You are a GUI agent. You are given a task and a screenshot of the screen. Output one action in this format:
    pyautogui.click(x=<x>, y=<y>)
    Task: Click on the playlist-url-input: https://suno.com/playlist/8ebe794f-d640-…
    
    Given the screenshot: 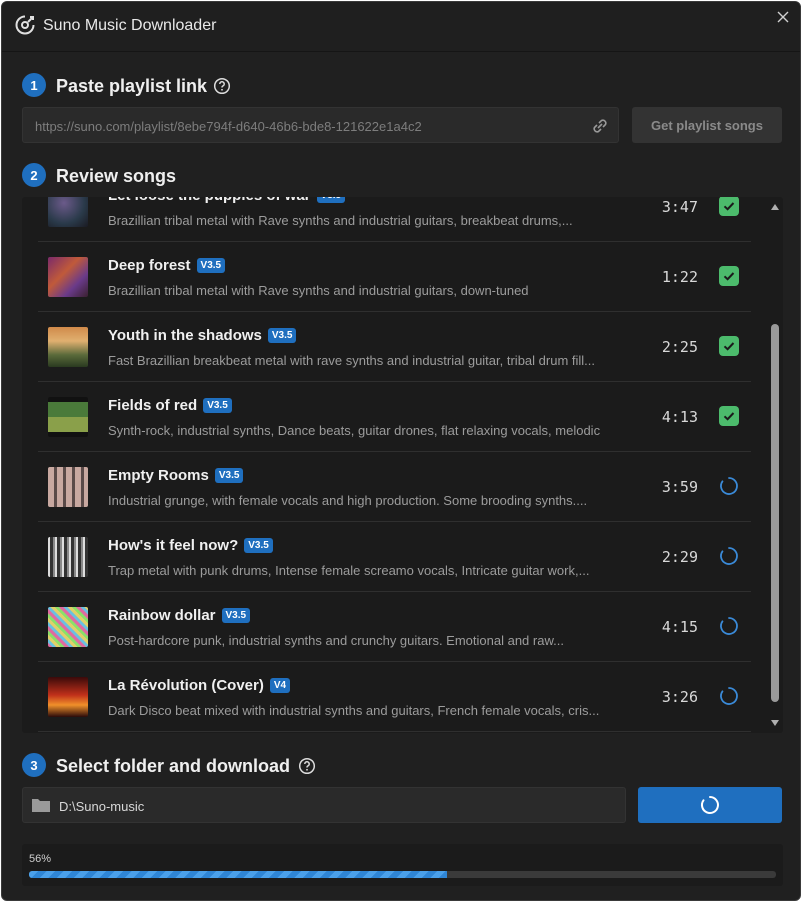 What is the action you would take?
    pyautogui.click(x=320, y=125)
    